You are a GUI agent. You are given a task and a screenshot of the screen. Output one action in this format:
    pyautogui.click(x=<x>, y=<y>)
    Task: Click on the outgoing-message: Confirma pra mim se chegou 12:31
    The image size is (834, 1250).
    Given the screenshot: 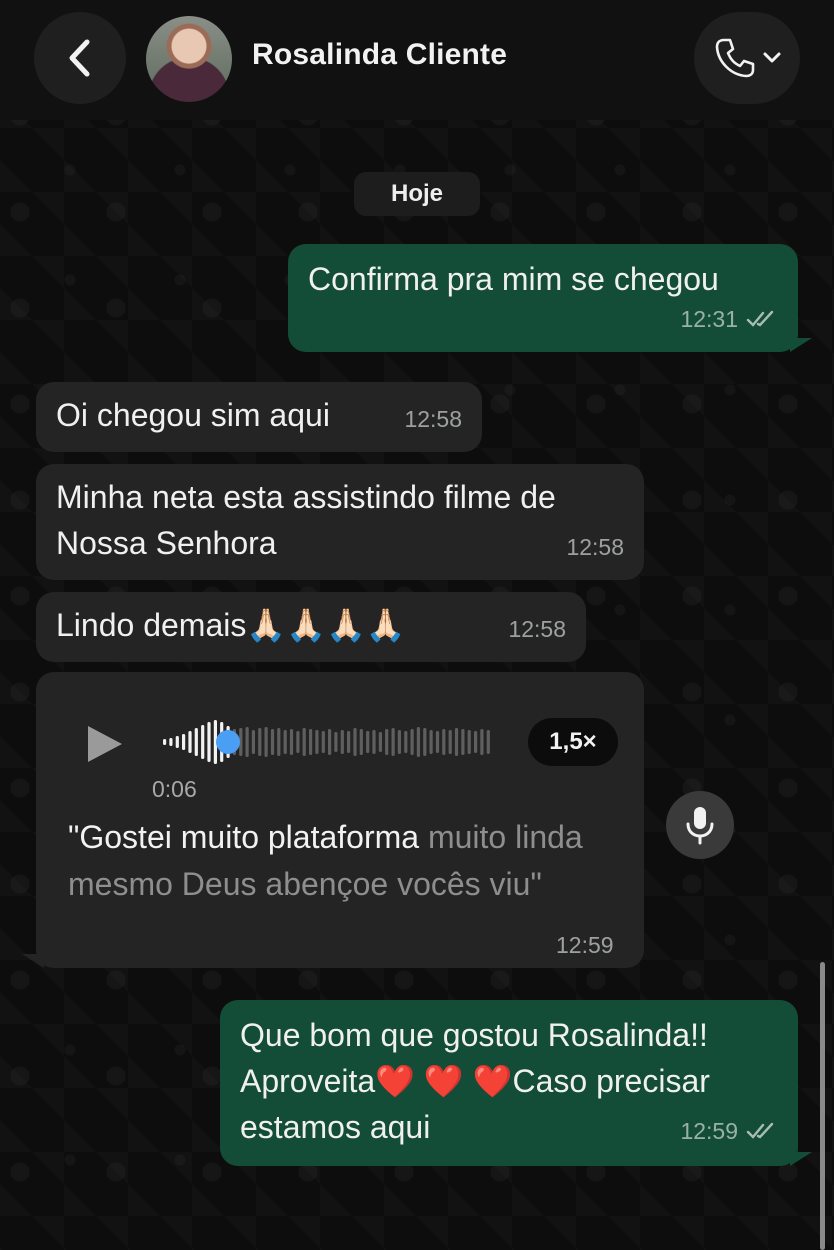 What is the action you would take?
    pyautogui.click(x=543, y=298)
    